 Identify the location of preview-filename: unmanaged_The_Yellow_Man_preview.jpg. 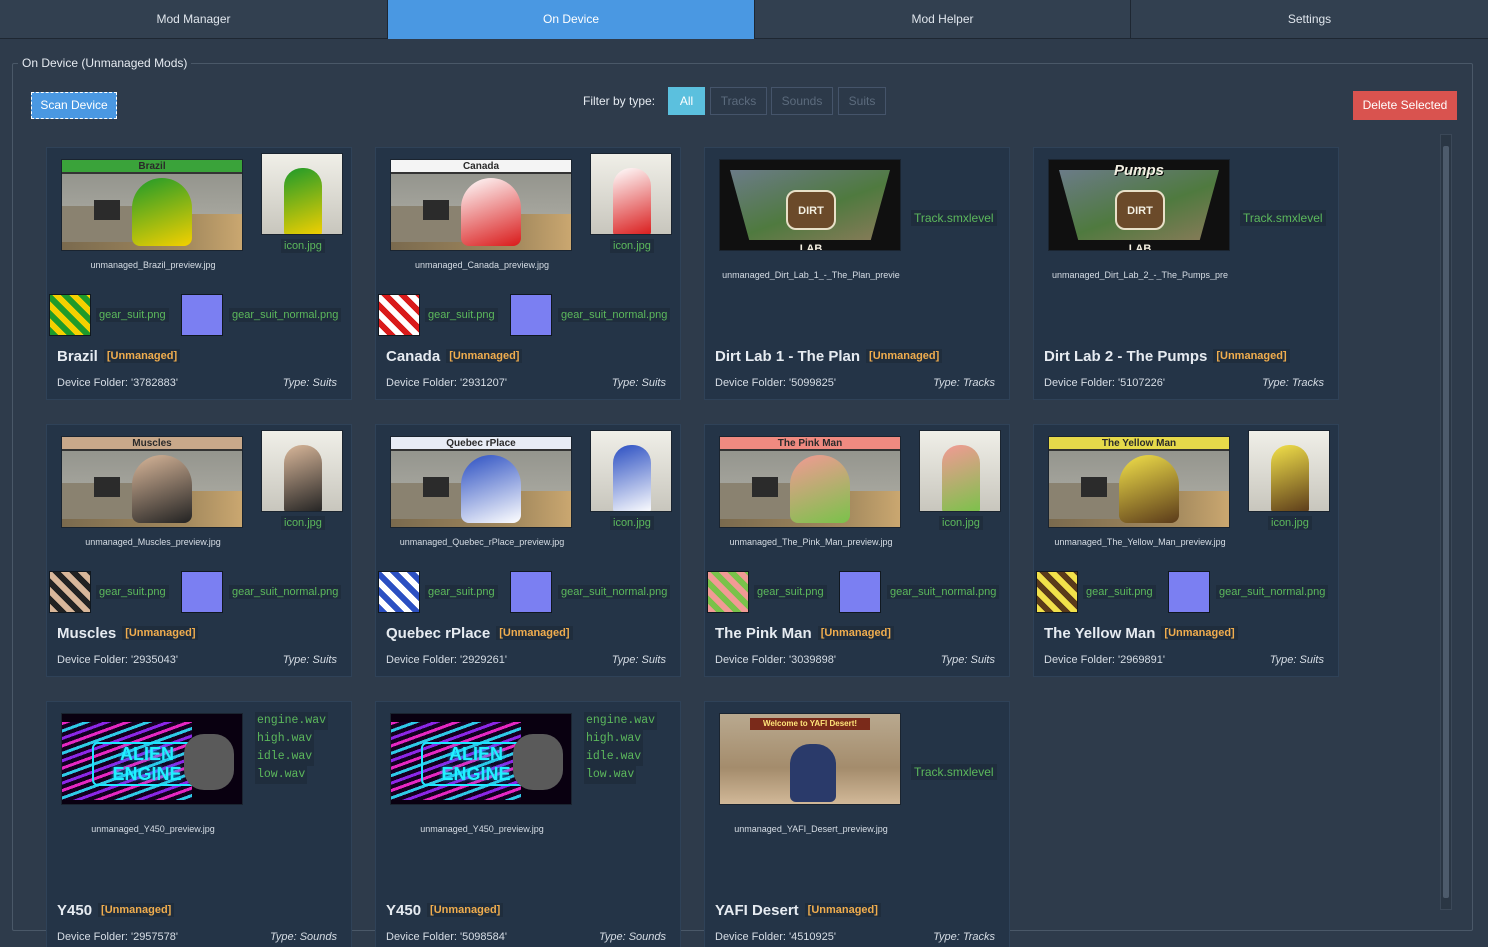
(1140, 542).